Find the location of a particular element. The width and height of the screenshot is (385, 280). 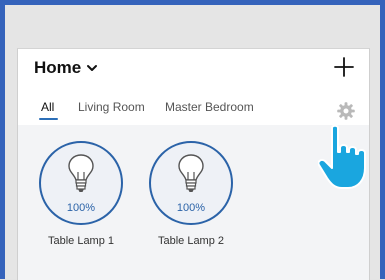

device-card-table-lamp-2: 100% Table Lamp 2 is located at coordinates (194, 190).